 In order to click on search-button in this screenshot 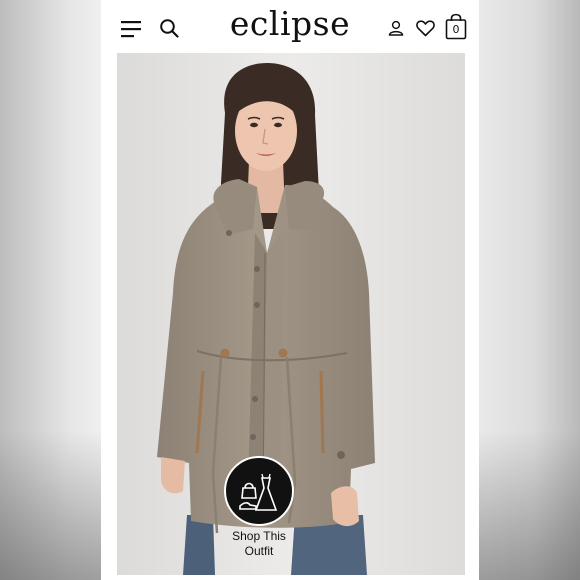, I will do `click(169, 28)`.